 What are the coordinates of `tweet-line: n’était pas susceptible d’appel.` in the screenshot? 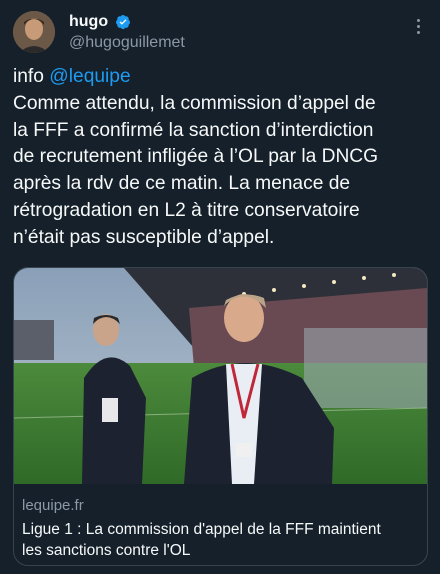 It's located at (144, 237).